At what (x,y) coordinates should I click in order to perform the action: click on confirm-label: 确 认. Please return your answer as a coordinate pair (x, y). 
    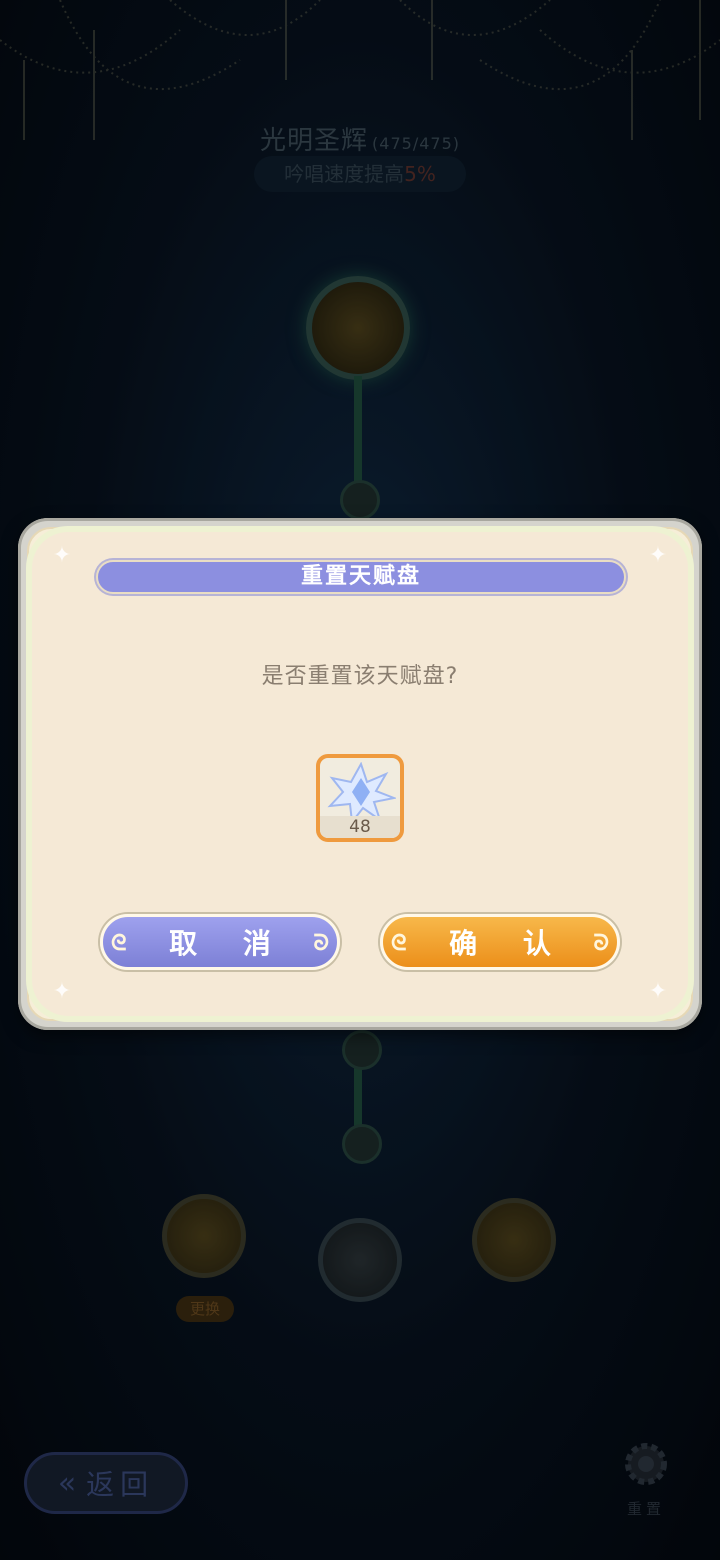
    Looking at the image, I should click on (509, 943).